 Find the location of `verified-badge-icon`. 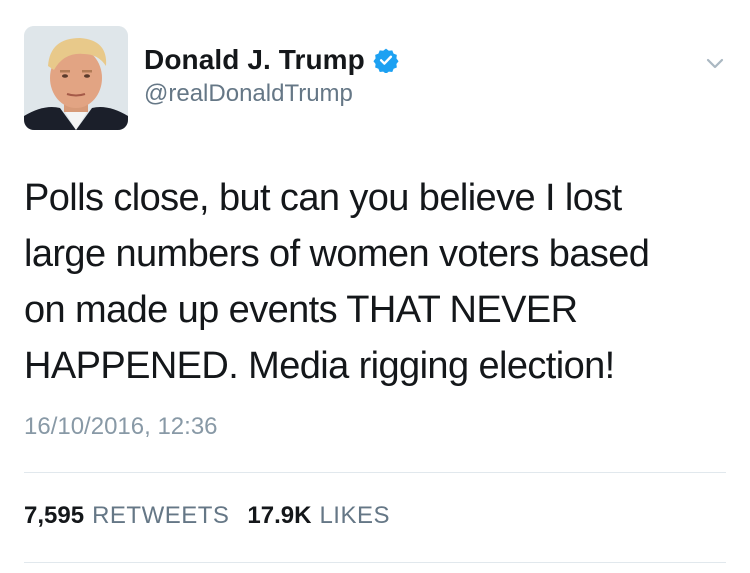

verified-badge-icon is located at coordinates (386, 60).